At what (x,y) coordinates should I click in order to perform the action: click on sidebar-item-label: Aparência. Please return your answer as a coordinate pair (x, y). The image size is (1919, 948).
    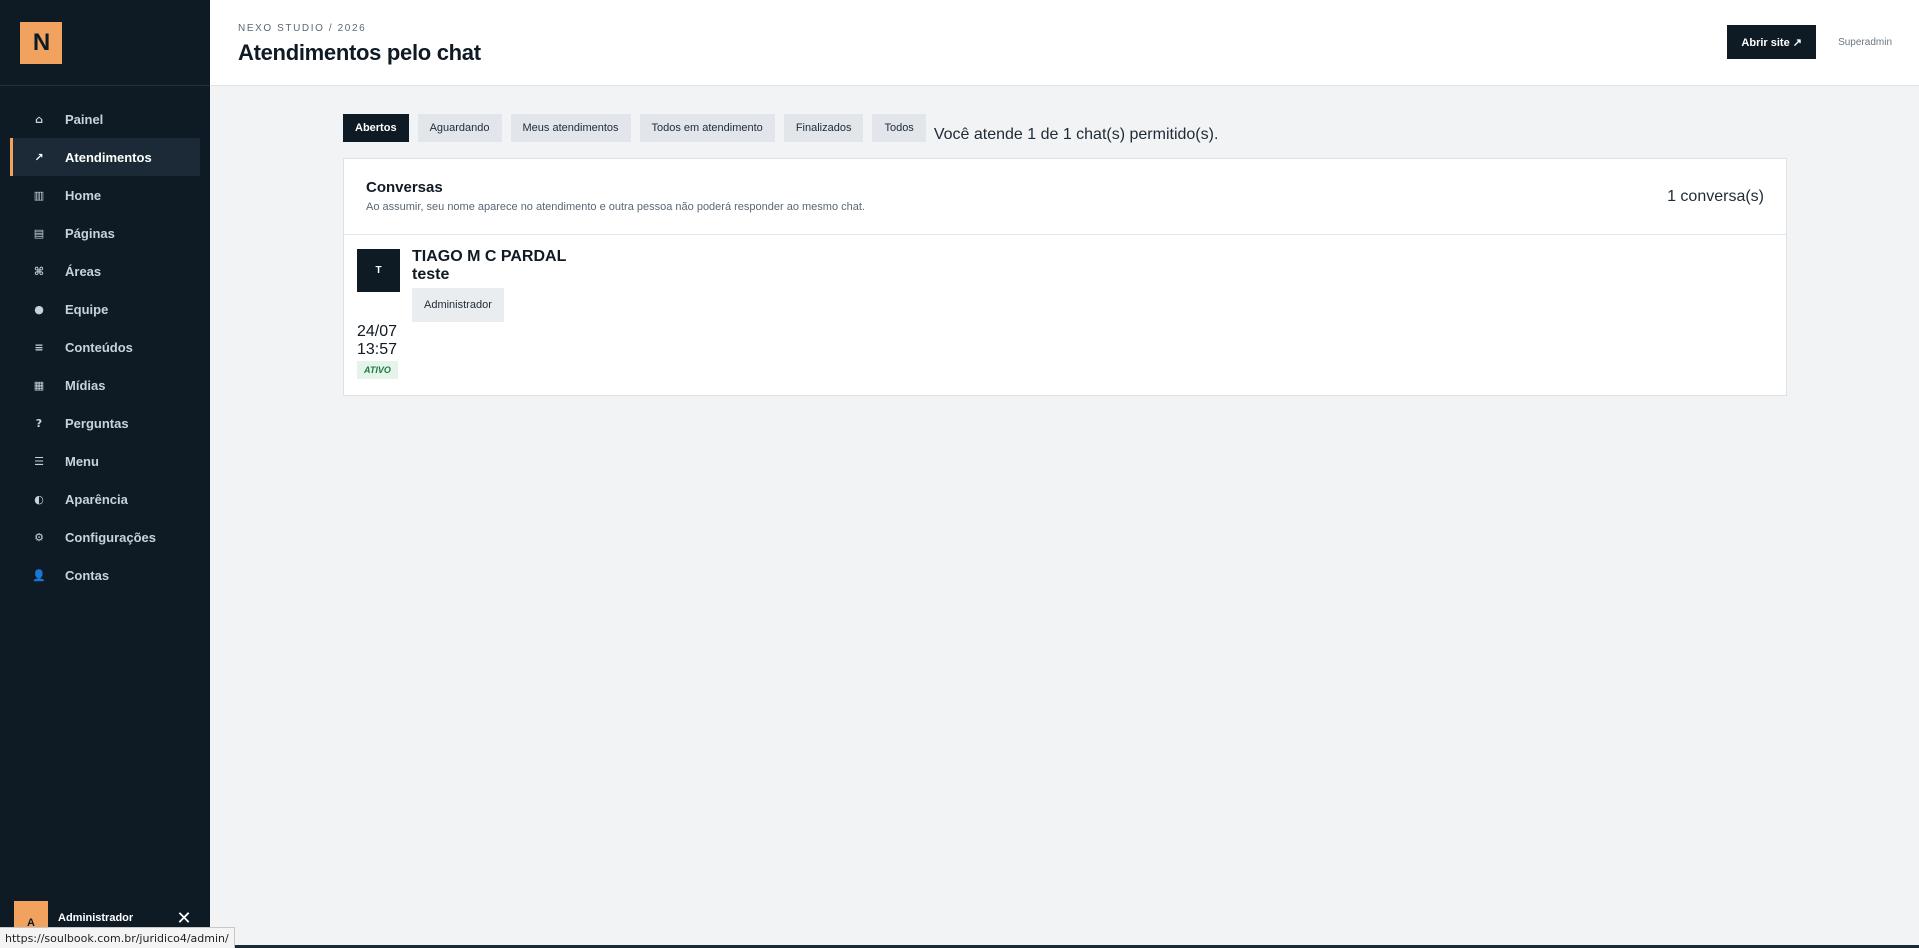
    Looking at the image, I should click on (96, 499).